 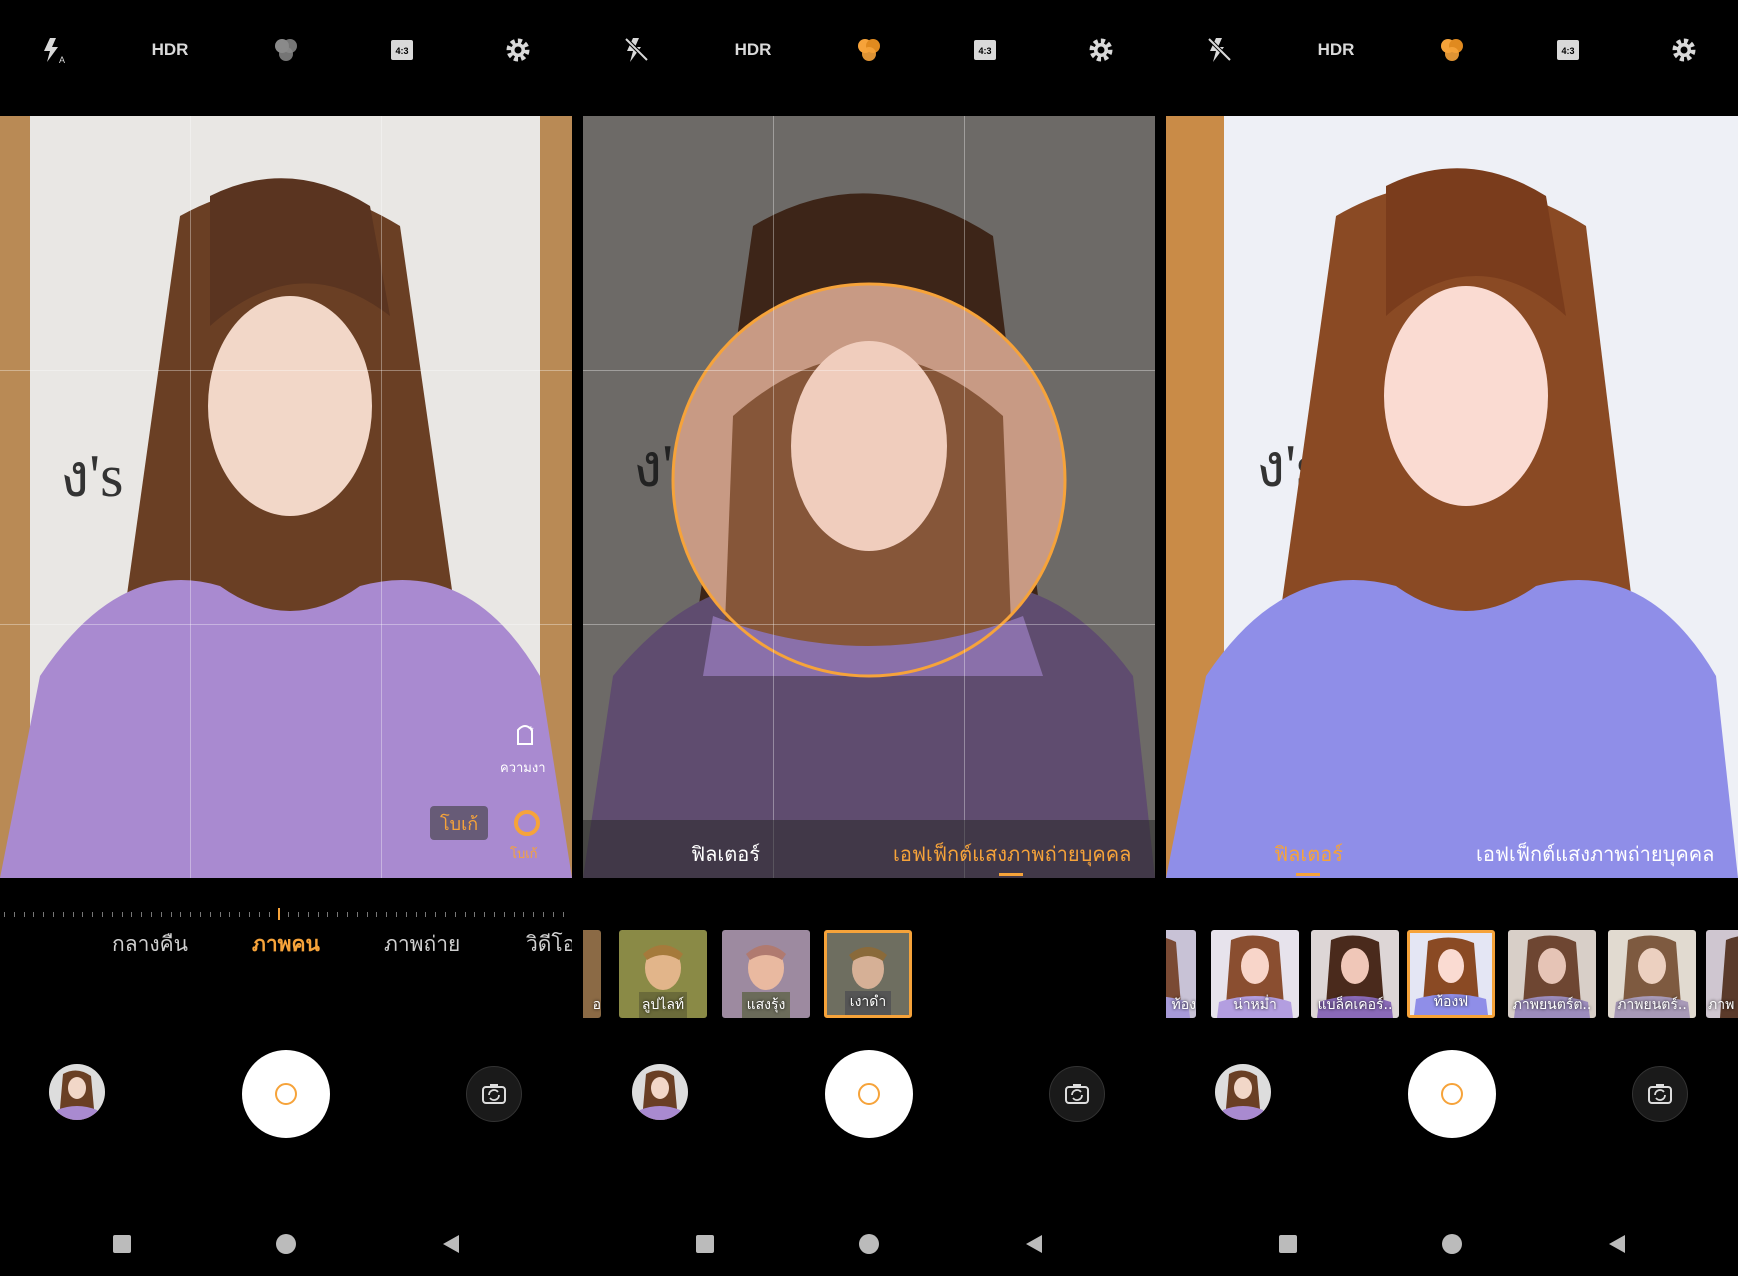 I want to click on filter-thumb: ภาพ, so click(x=1722, y=974).